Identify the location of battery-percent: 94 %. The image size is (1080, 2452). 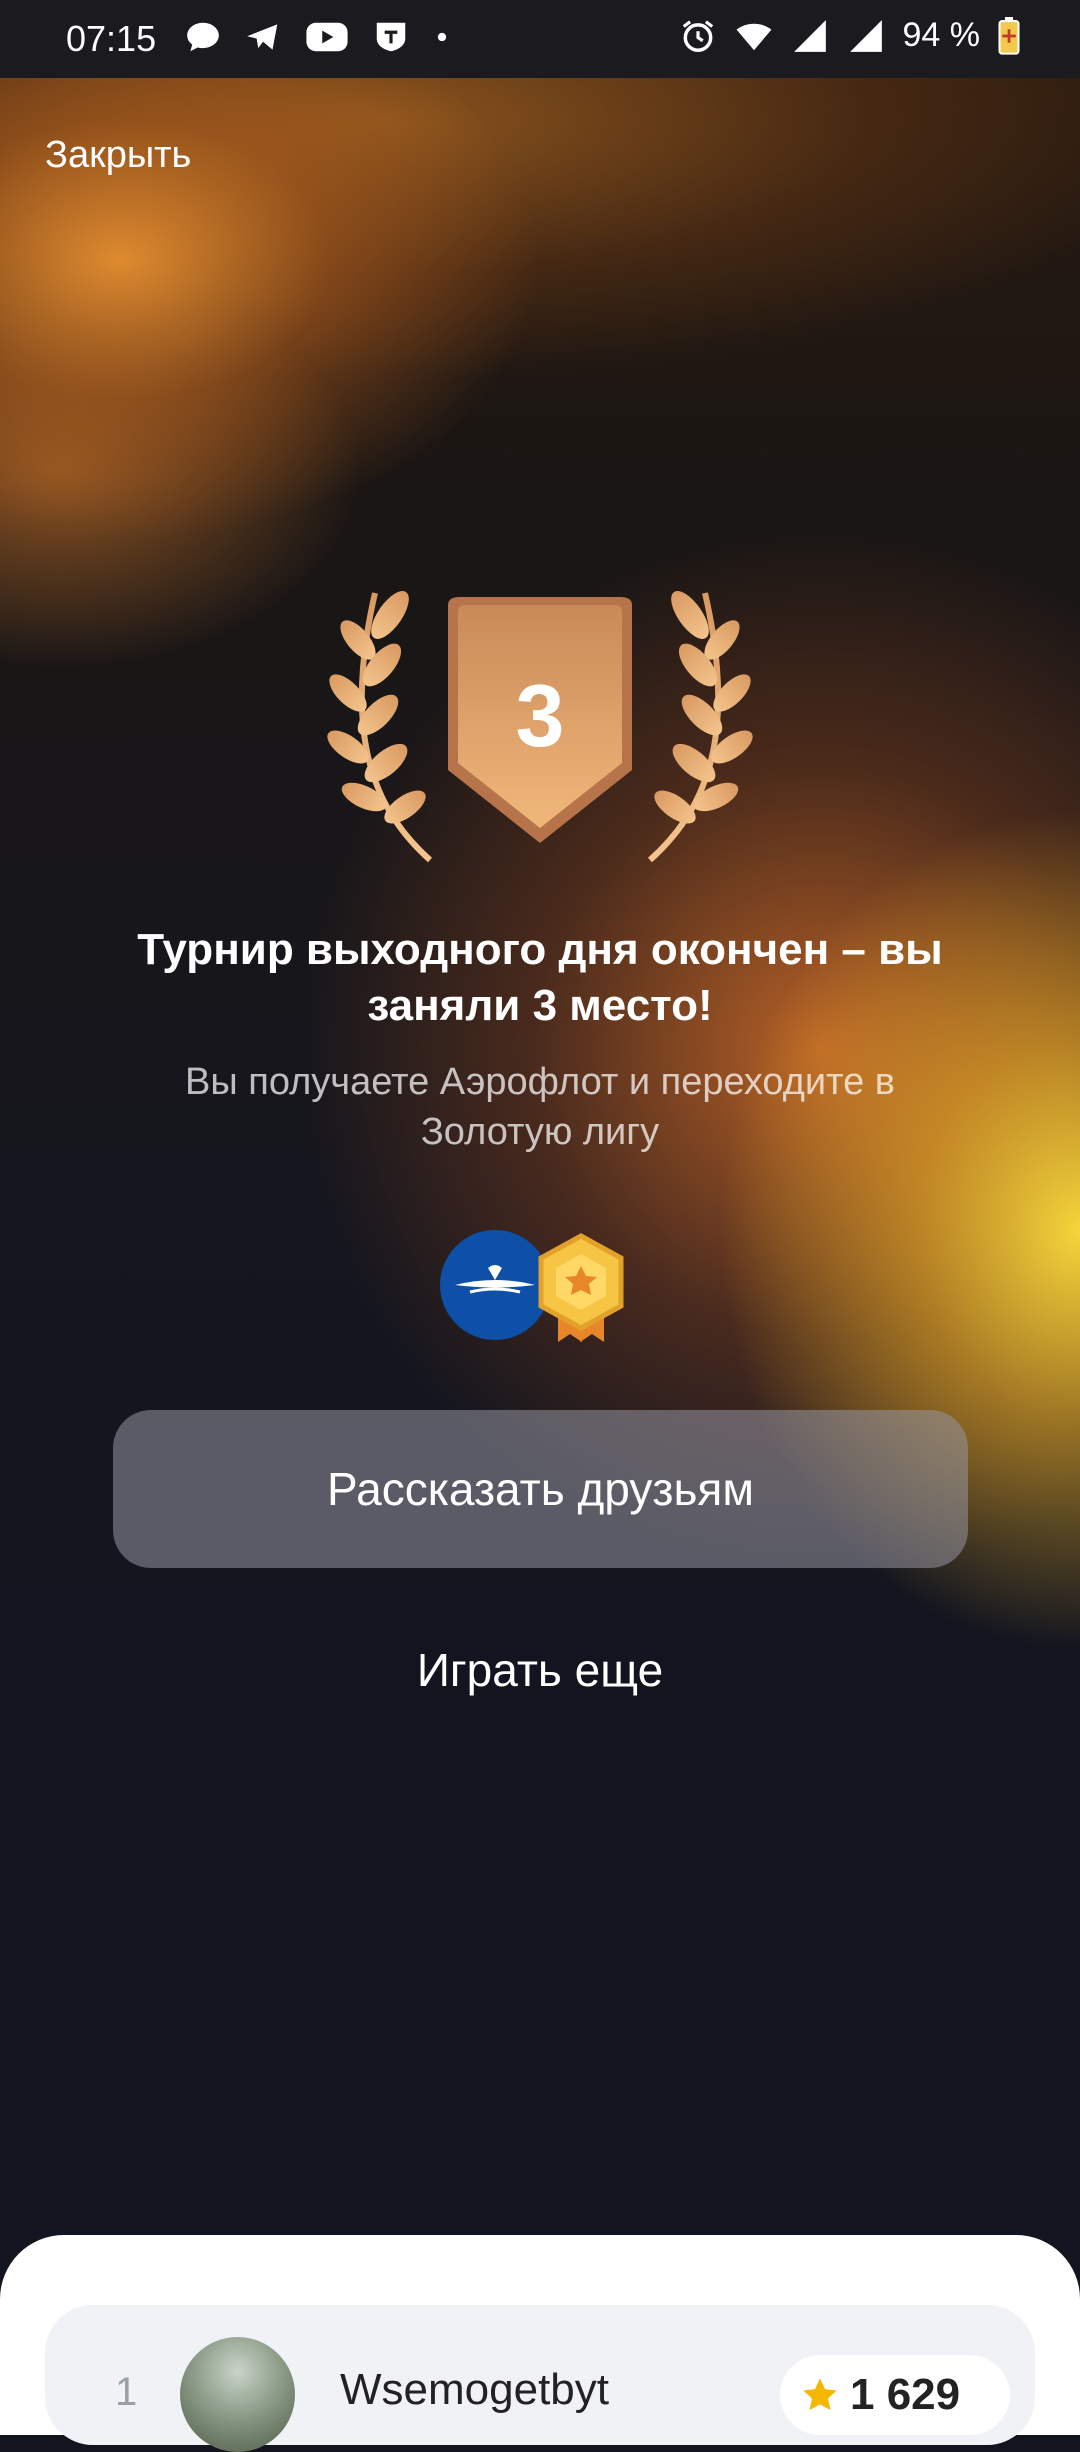
(941, 35).